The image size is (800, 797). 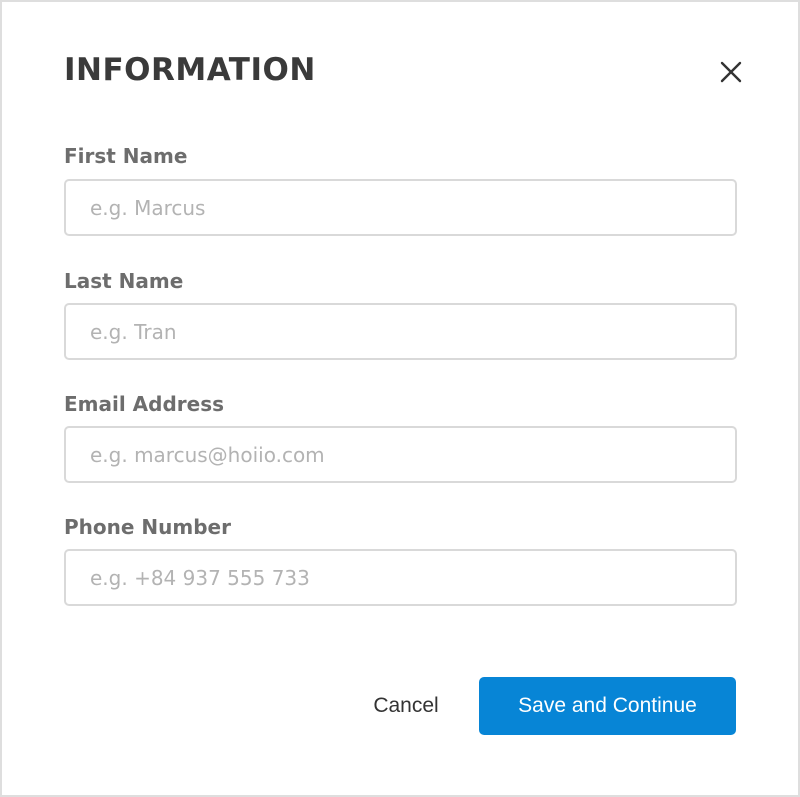 What do you see at coordinates (144, 404) in the screenshot?
I see `email-address-label: Email Address` at bounding box center [144, 404].